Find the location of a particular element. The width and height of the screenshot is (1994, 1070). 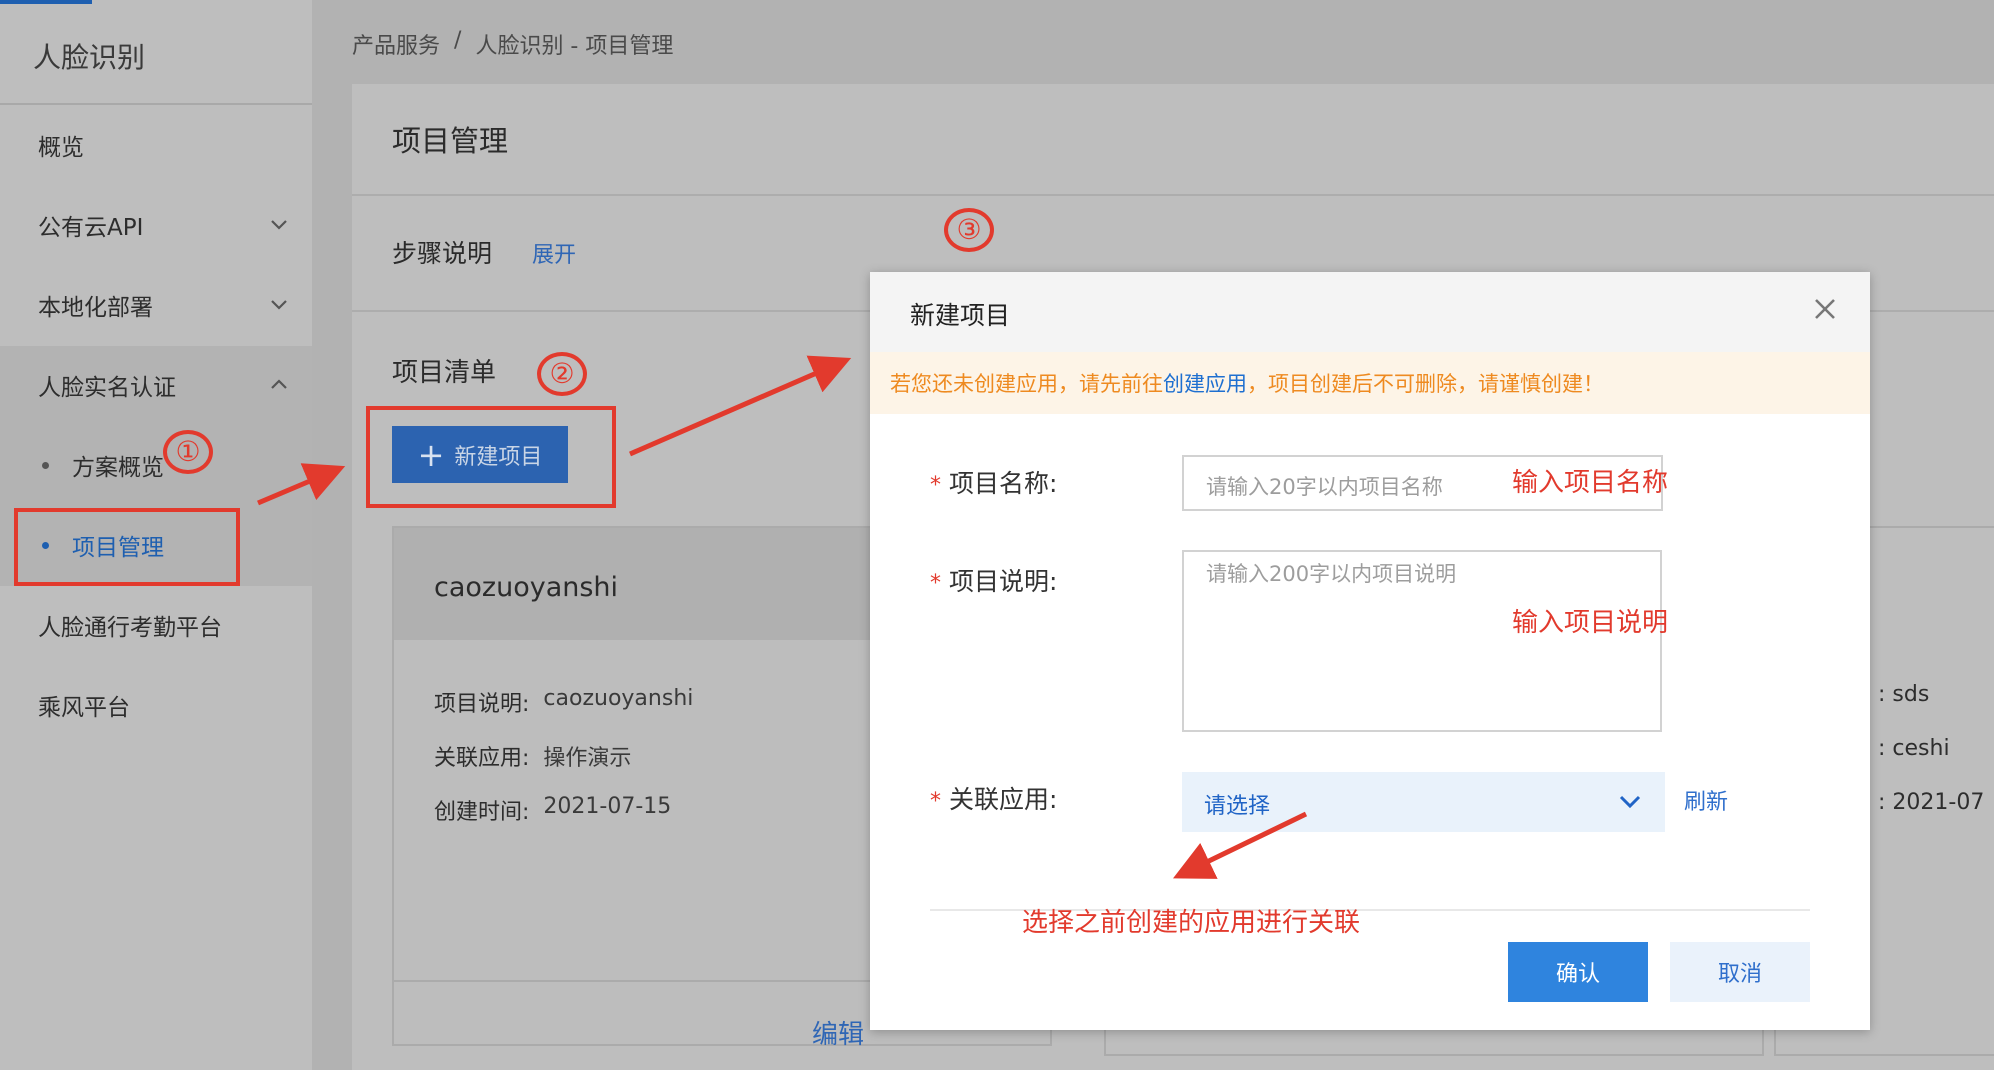

project-name-label: * 项目名称: is located at coordinates (993, 482).